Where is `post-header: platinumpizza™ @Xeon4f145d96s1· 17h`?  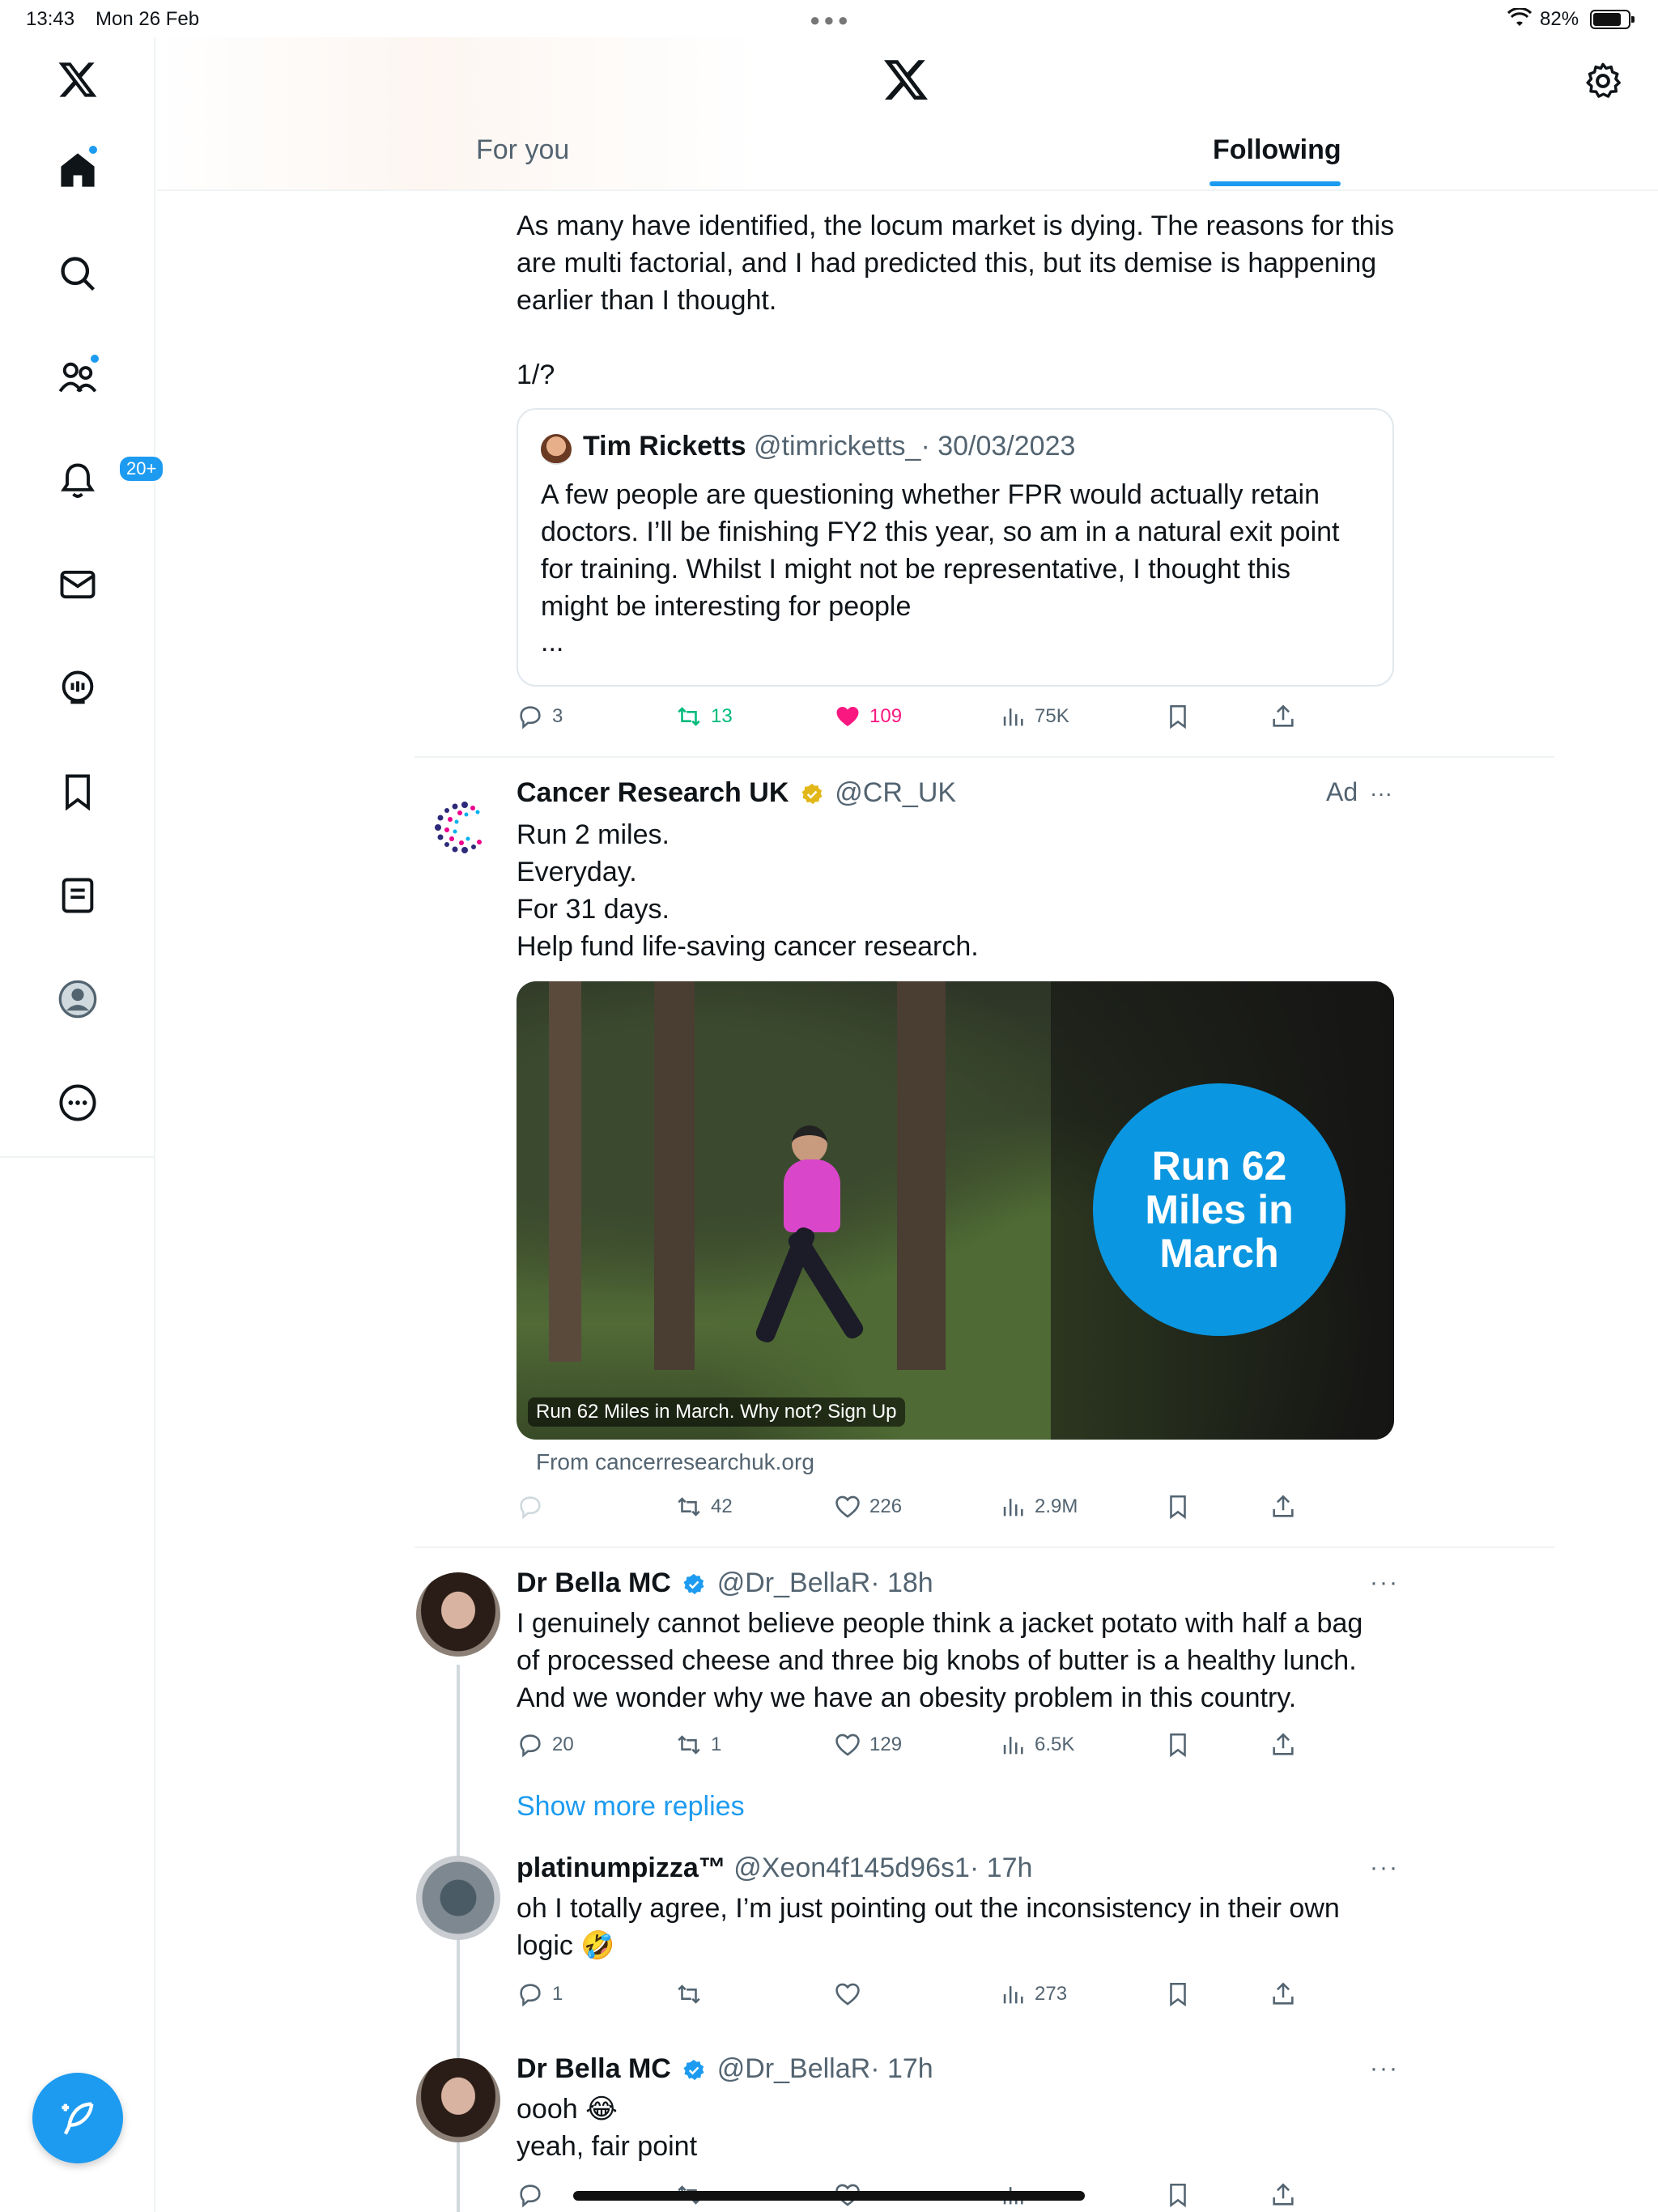 post-header: platinumpizza™ @Xeon4f145d96s1· 17h is located at coordinates (774, 1869).